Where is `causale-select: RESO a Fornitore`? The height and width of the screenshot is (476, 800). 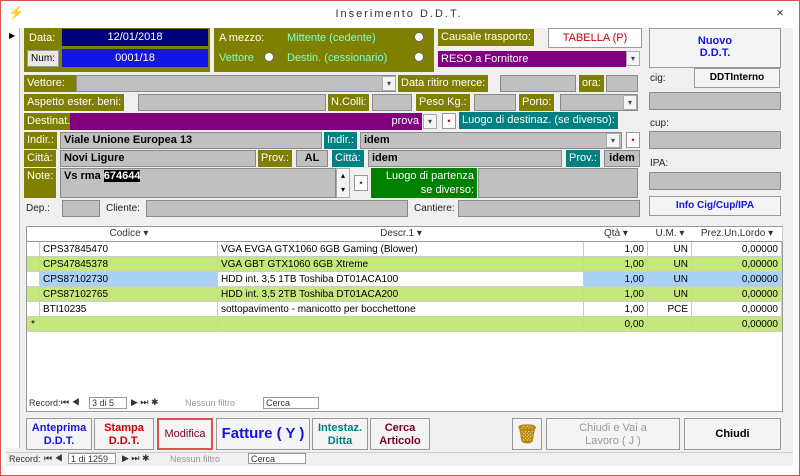
causale-select: RESO a Fornitore is located at coordinates (532, 59).